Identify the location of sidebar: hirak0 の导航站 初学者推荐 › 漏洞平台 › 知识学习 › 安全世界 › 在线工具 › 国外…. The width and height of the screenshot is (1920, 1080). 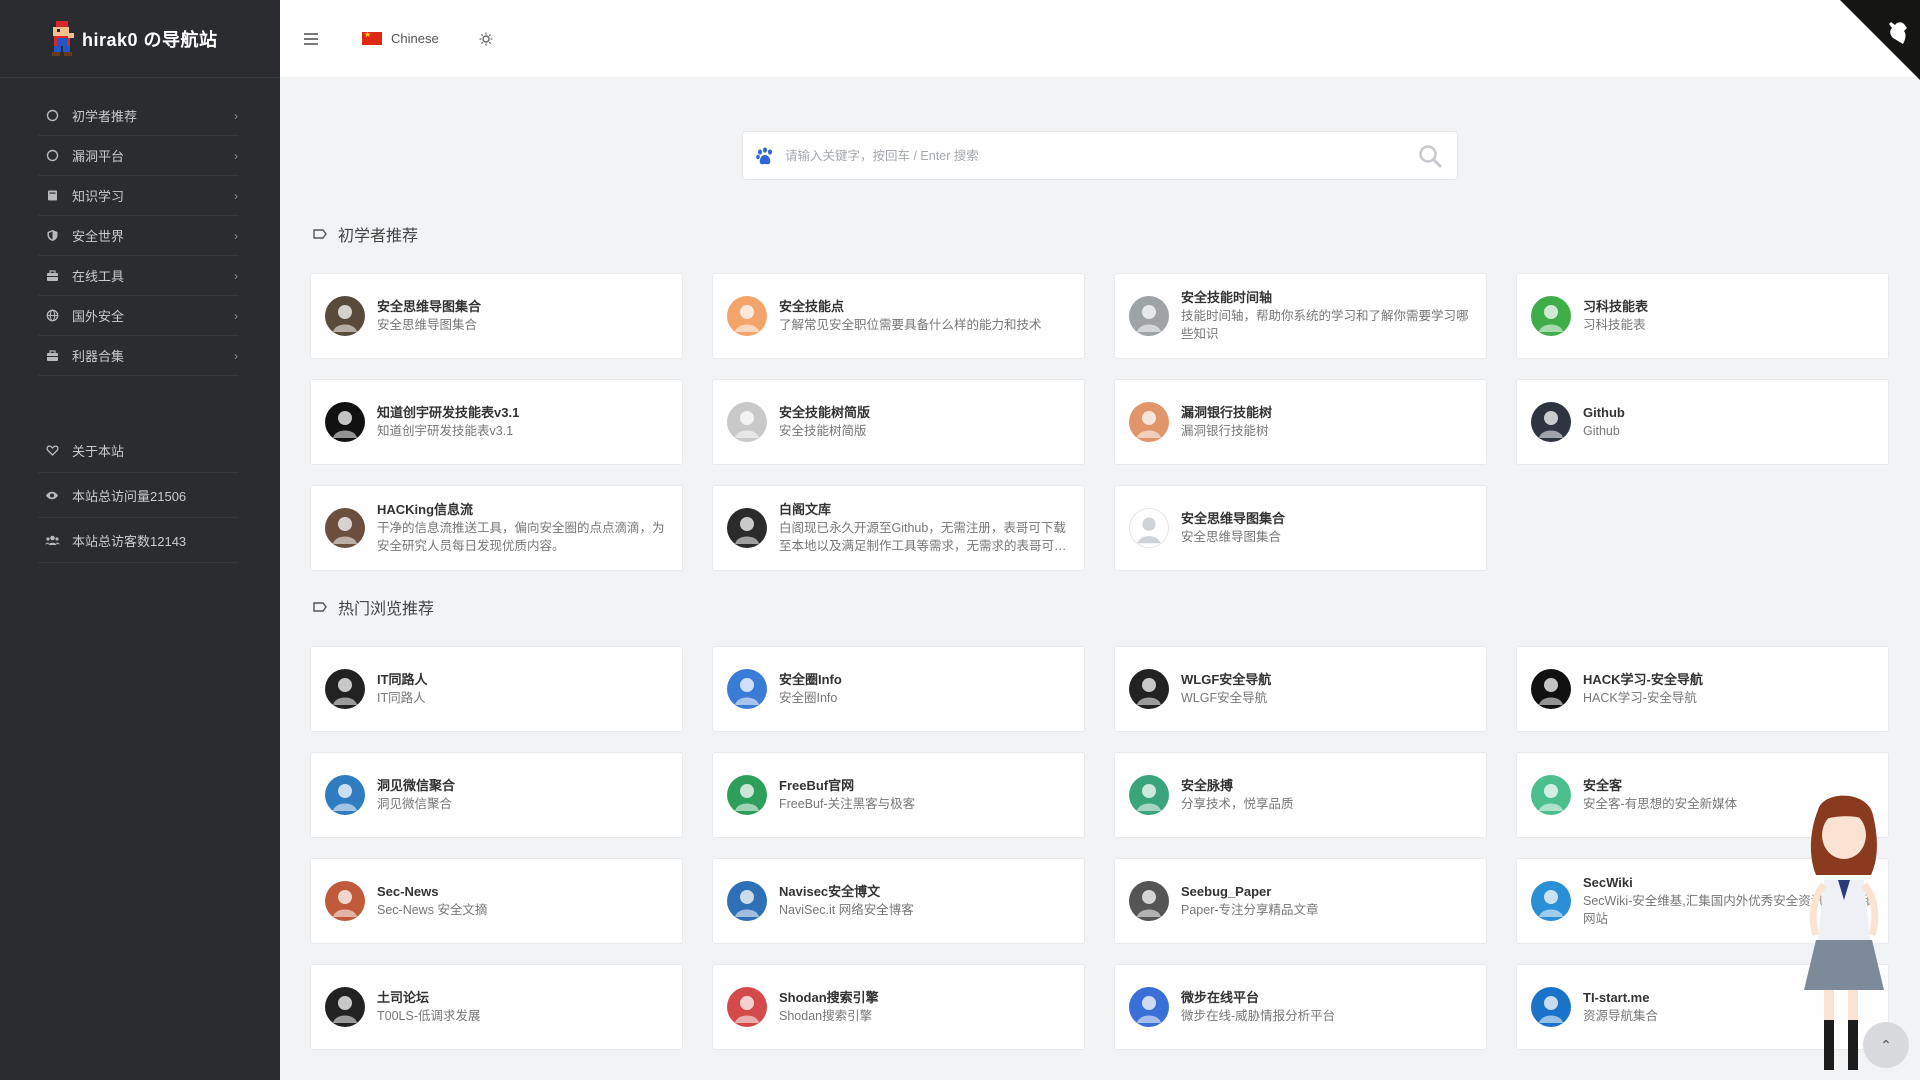
(140, 540).